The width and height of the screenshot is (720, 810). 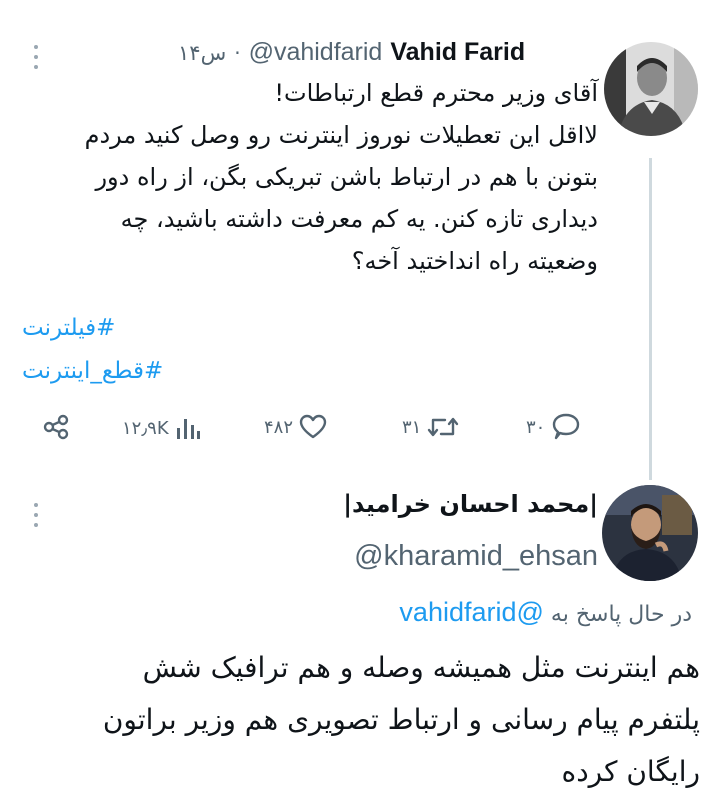 What do you see at coordinates (295, 427) in the screenshot?
I see `like-button: ۴۸۲` at bounding box center [295, 427].